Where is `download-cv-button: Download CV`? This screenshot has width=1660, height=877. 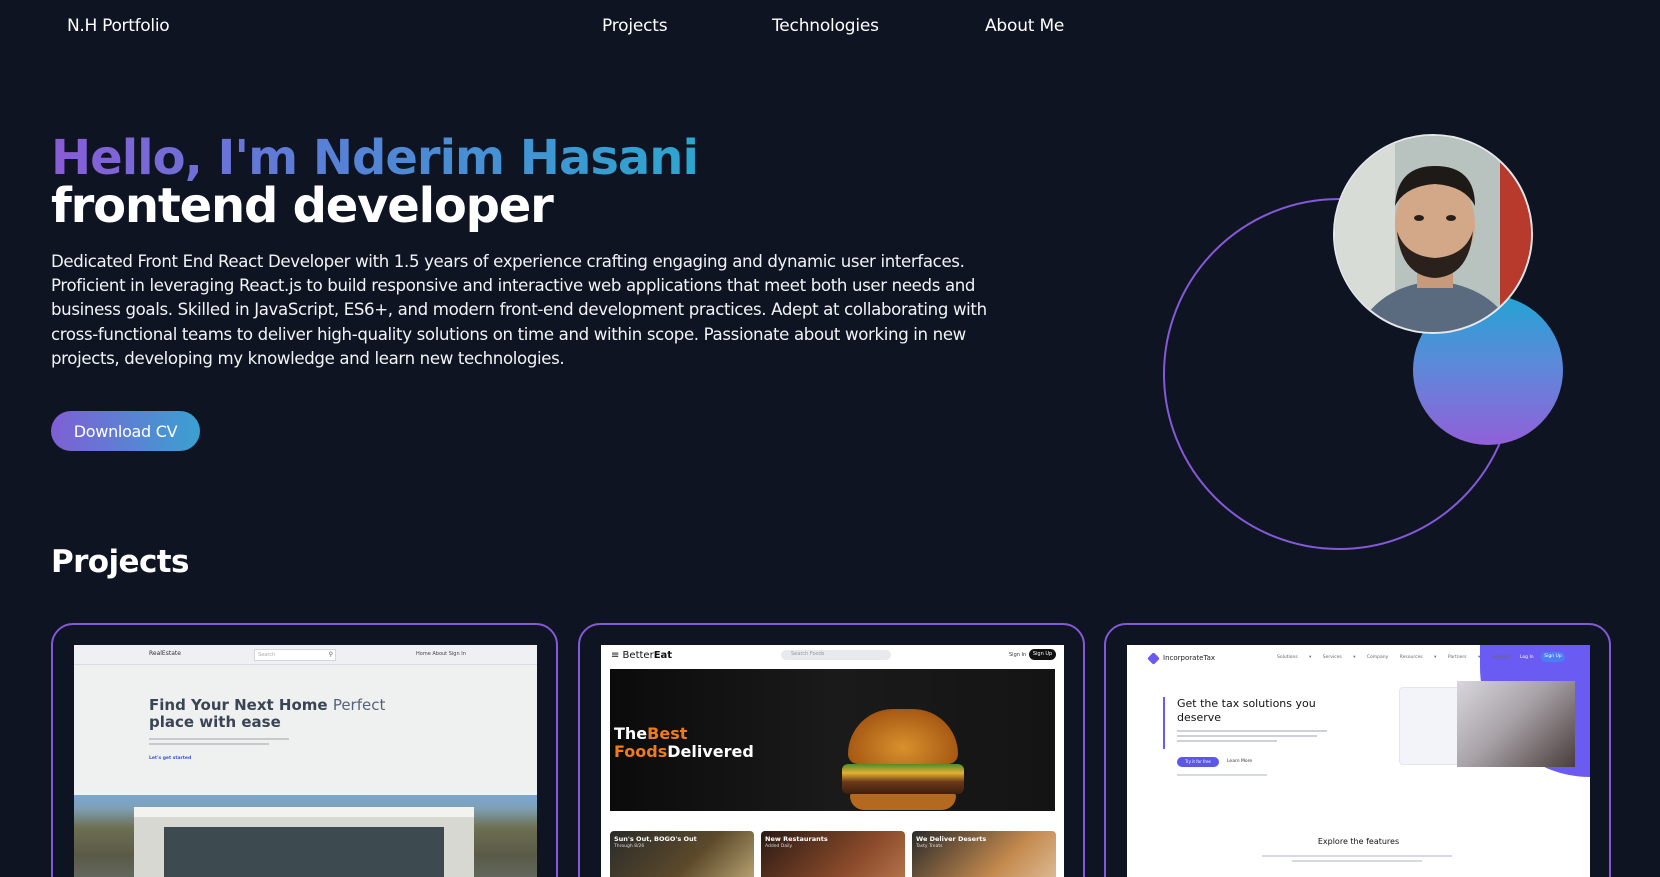
download-cv-button: Download CV is located at coordinates (125, 431).